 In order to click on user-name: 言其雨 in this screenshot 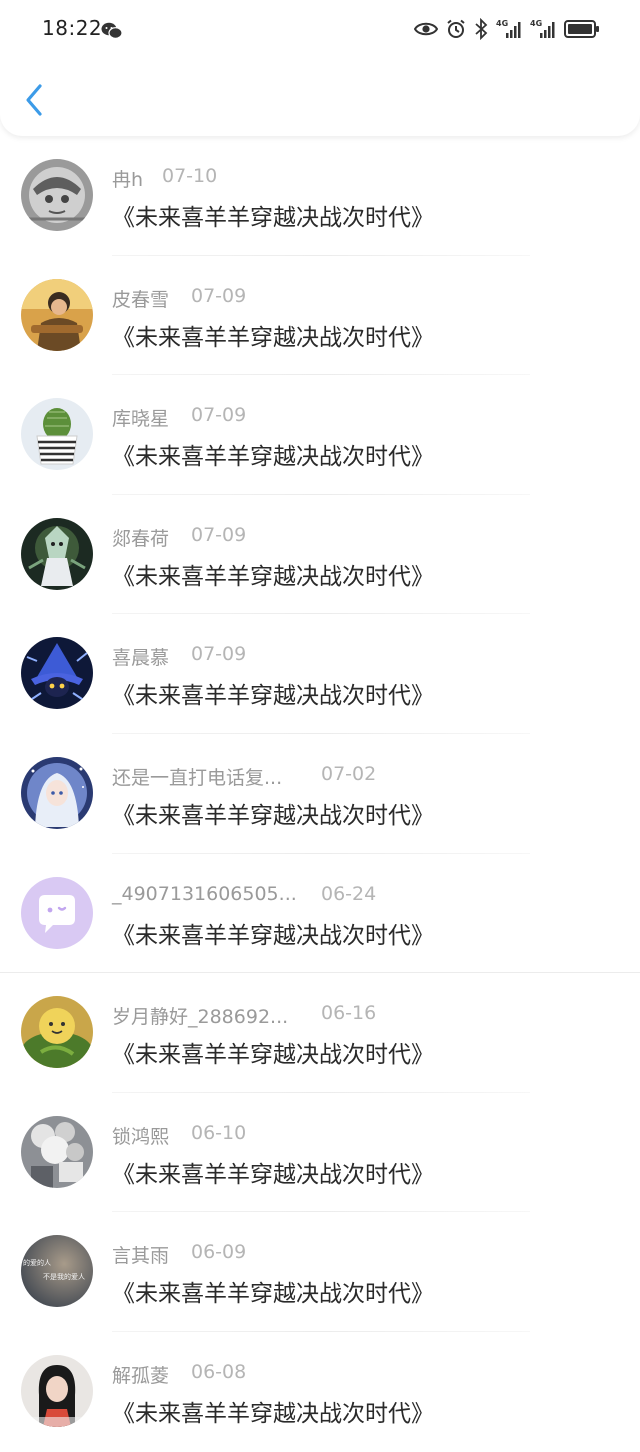, I will do `click(141, 1256)`.